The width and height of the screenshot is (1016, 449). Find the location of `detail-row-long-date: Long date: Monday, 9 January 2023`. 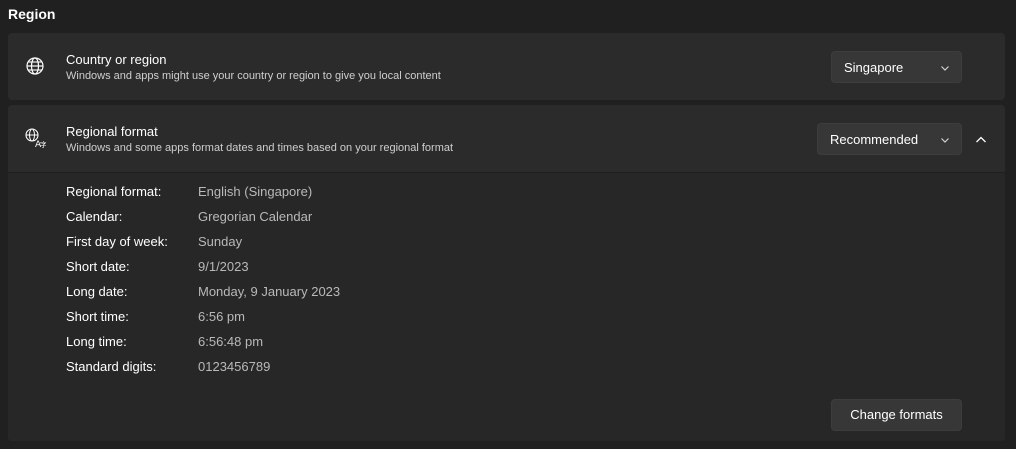

detail-row-long-date: Long date: Monday, 9 January 2023 is located at coordinates (266, 294).